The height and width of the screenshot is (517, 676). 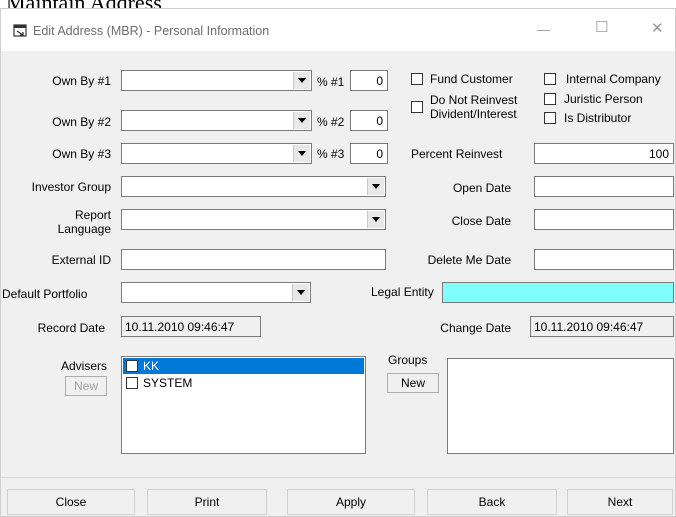 I want to click on is-distributor-checkbox, so click(x=550, y=118).